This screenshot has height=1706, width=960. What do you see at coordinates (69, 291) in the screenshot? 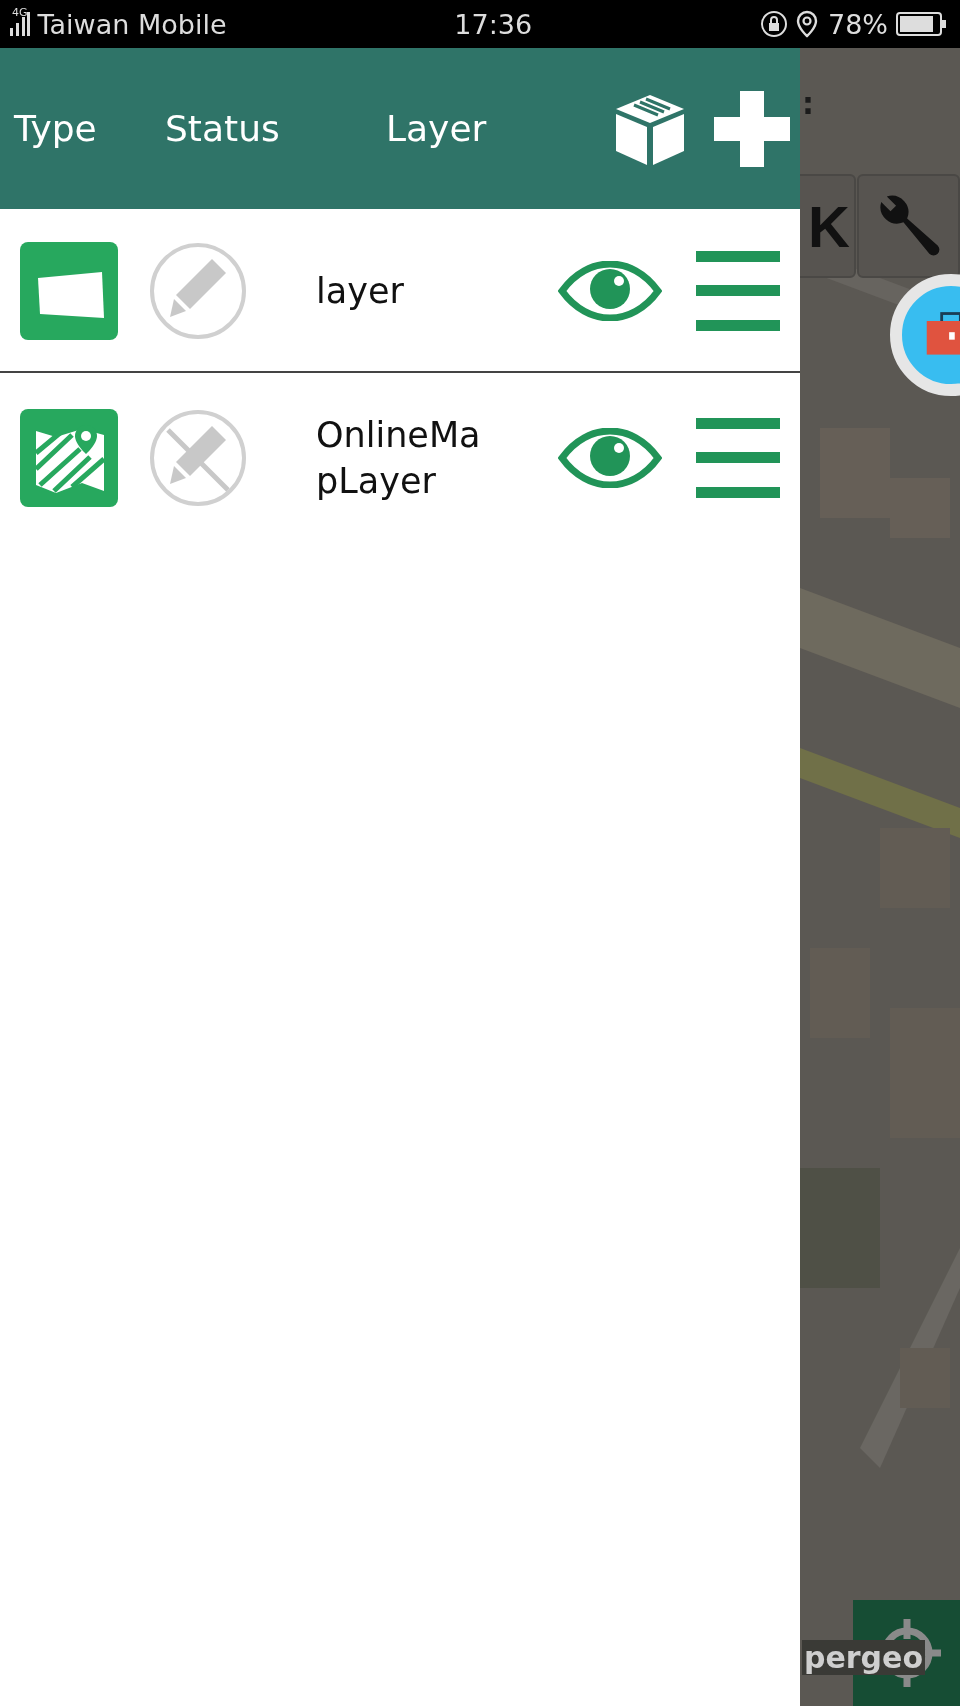
I see `polygon-layer-icon` at bounding box center [69, 291].